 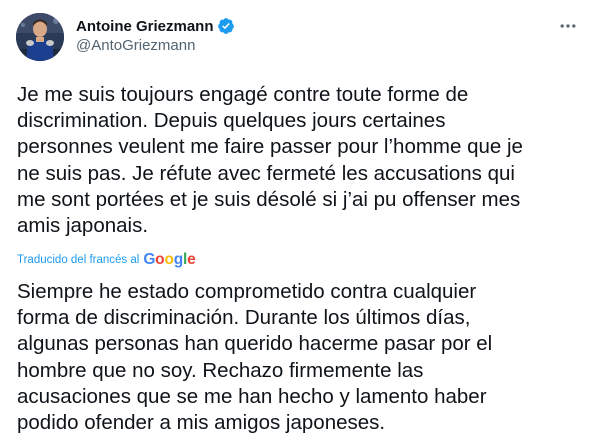 What do you see at coordinates (226, 26) in the screenshot?
I see `verified-badge-icon` at bounding box center [226, 26].